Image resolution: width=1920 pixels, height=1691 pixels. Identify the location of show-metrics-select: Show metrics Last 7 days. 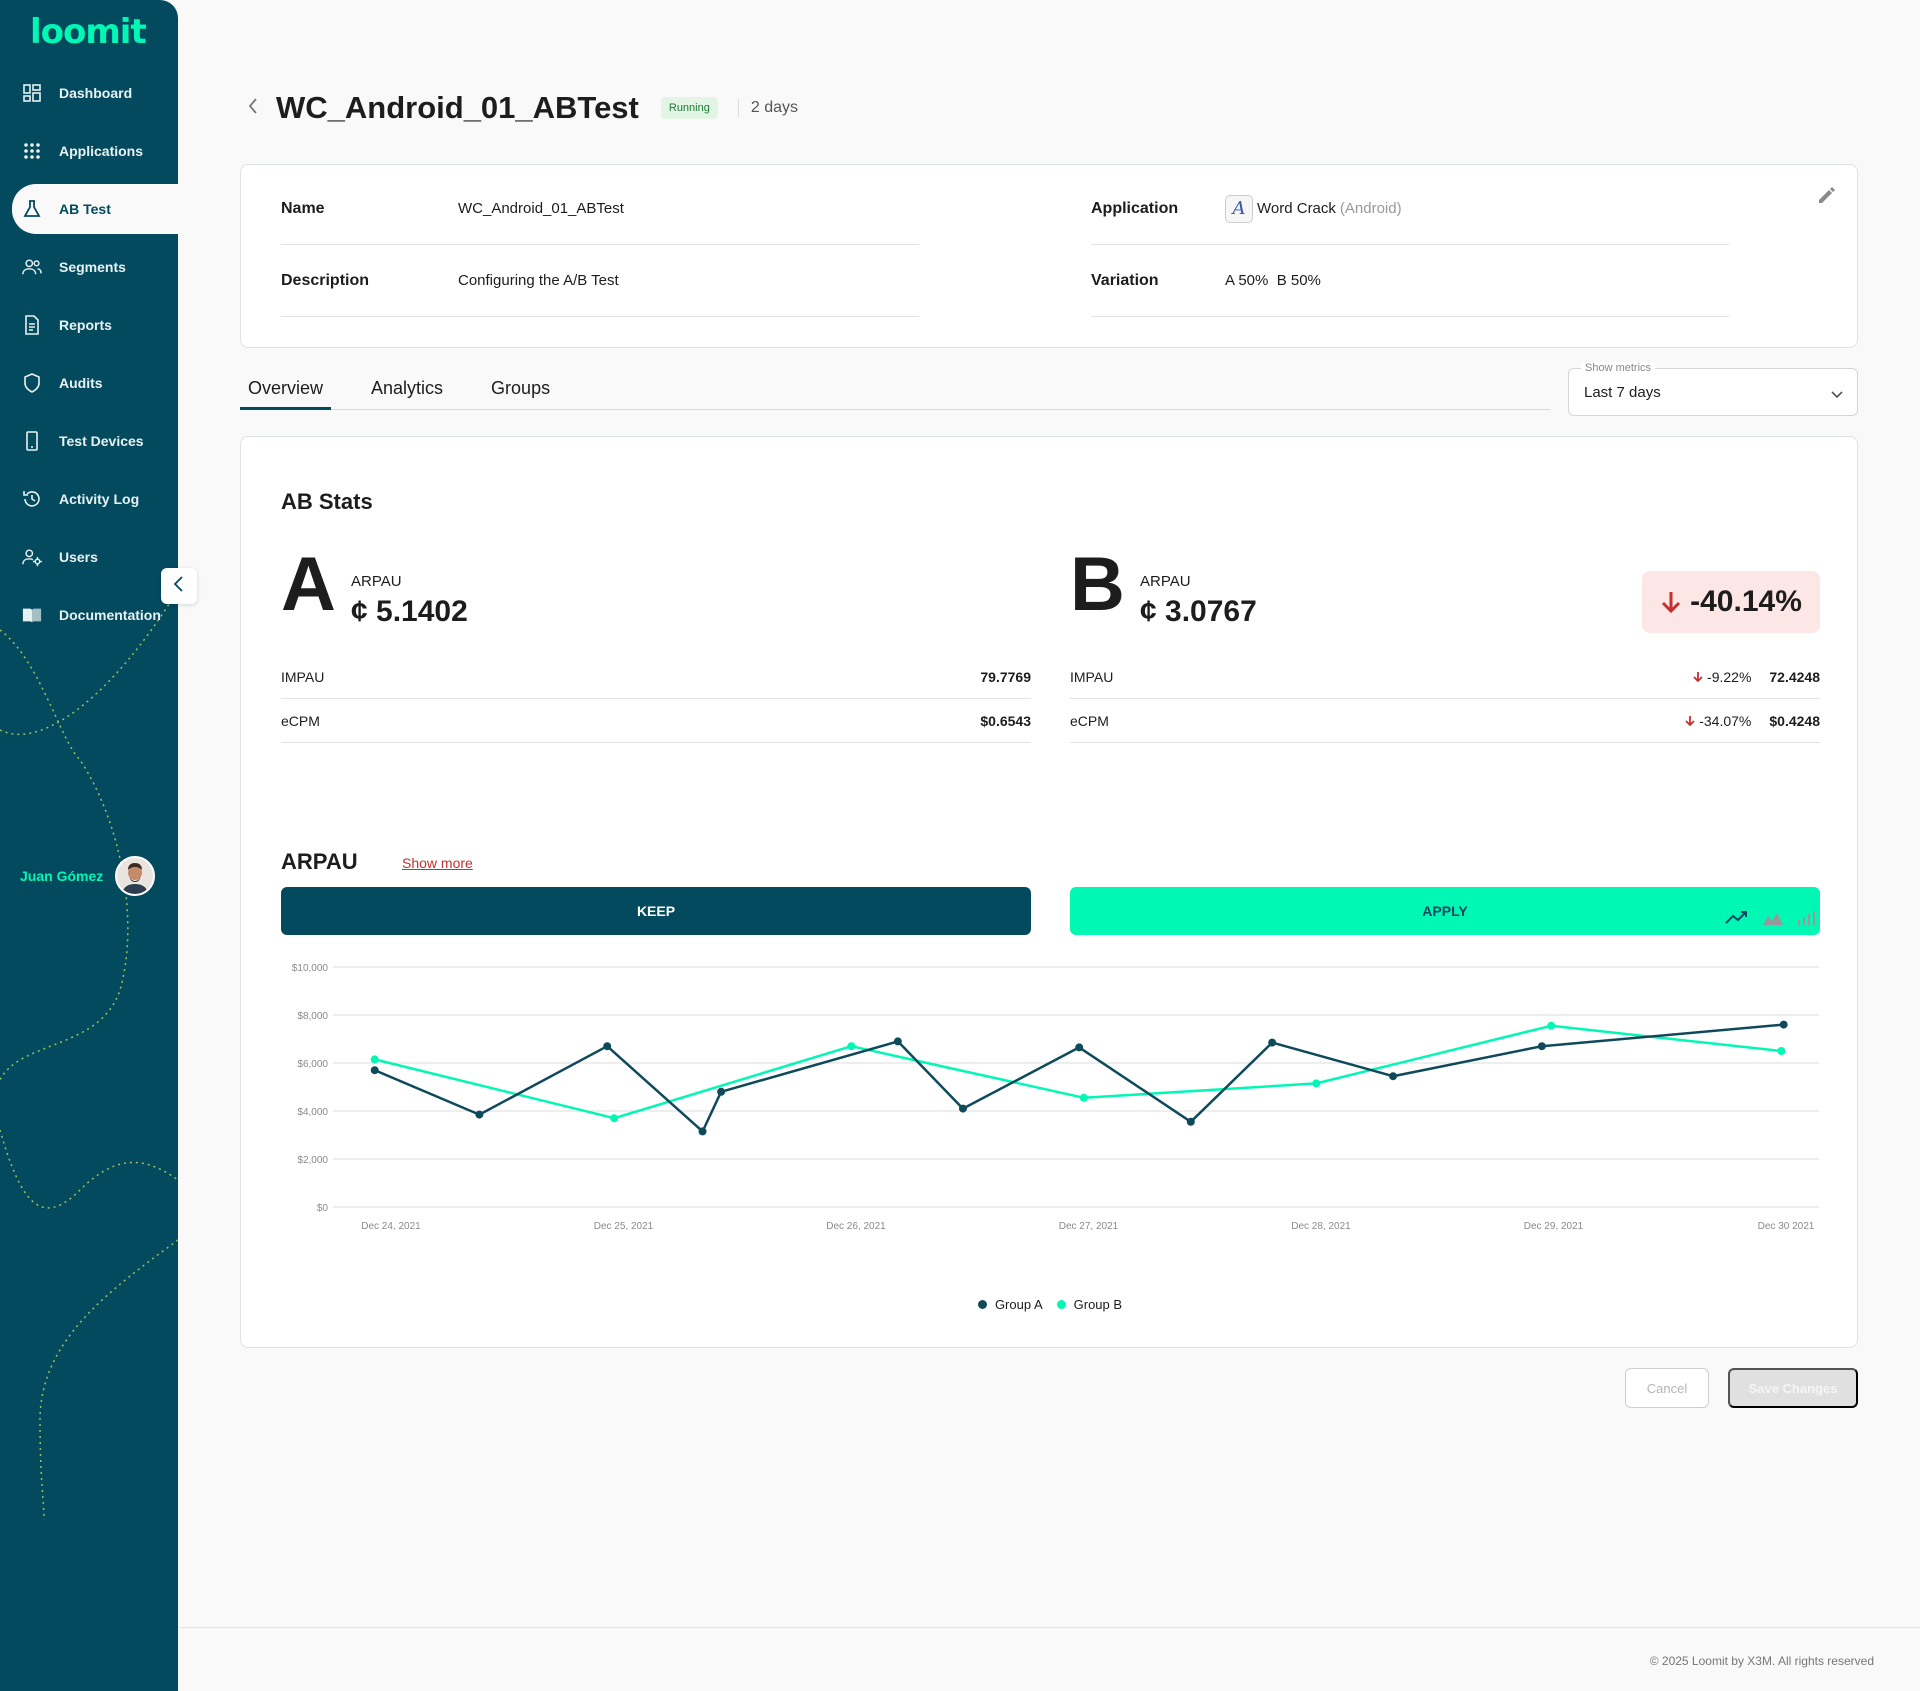
(1713, 389).